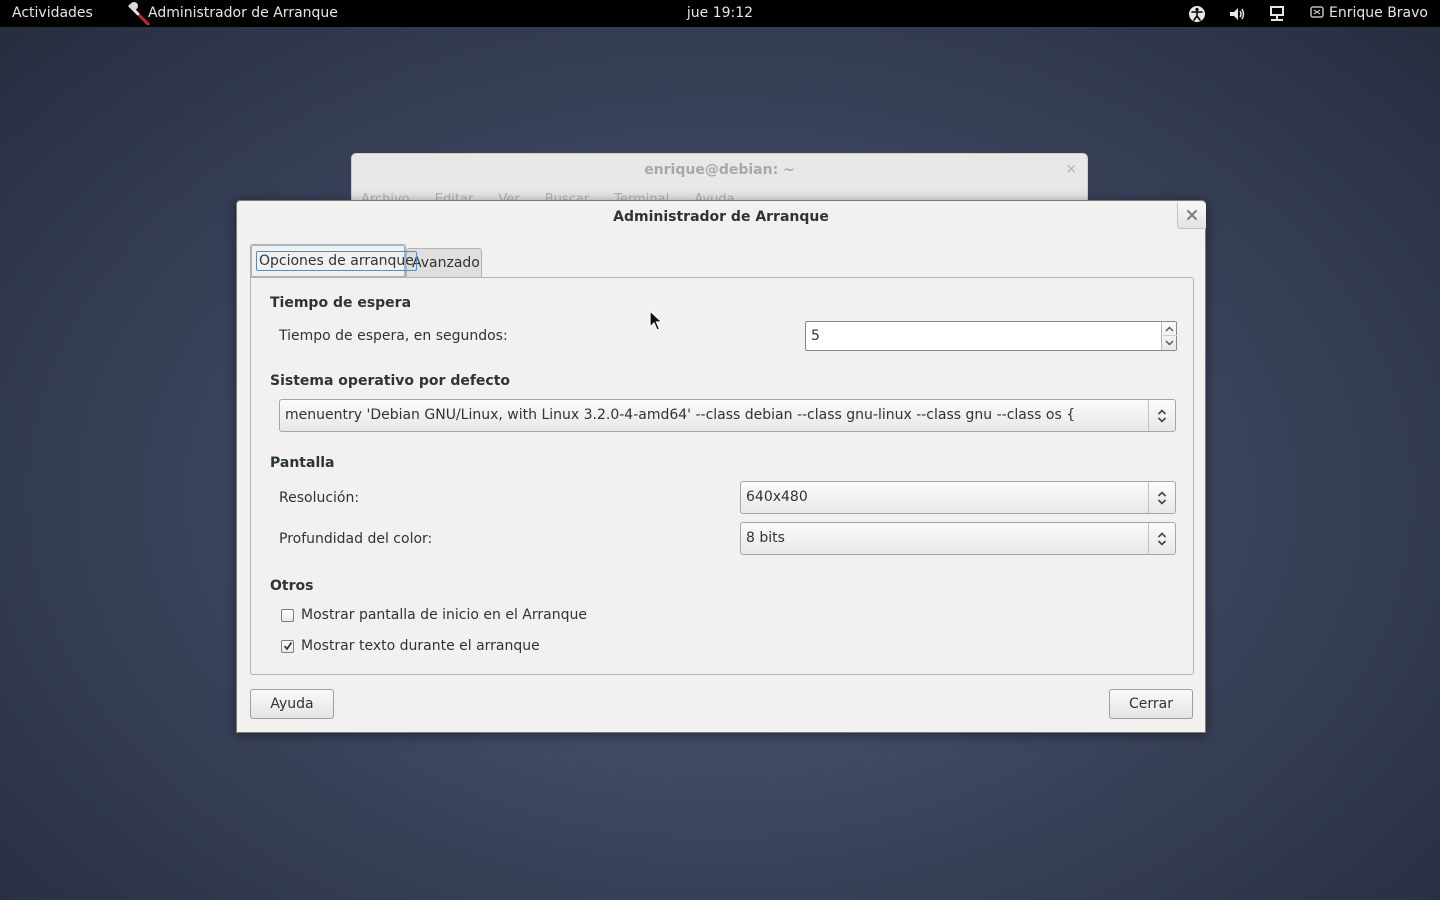 The width and height of the screenshot is (1440, 900). What do you see at coordinates (302, 463) in the screenshot?
I see `display-heading: Pantalla` at bounding box center [302, 463].